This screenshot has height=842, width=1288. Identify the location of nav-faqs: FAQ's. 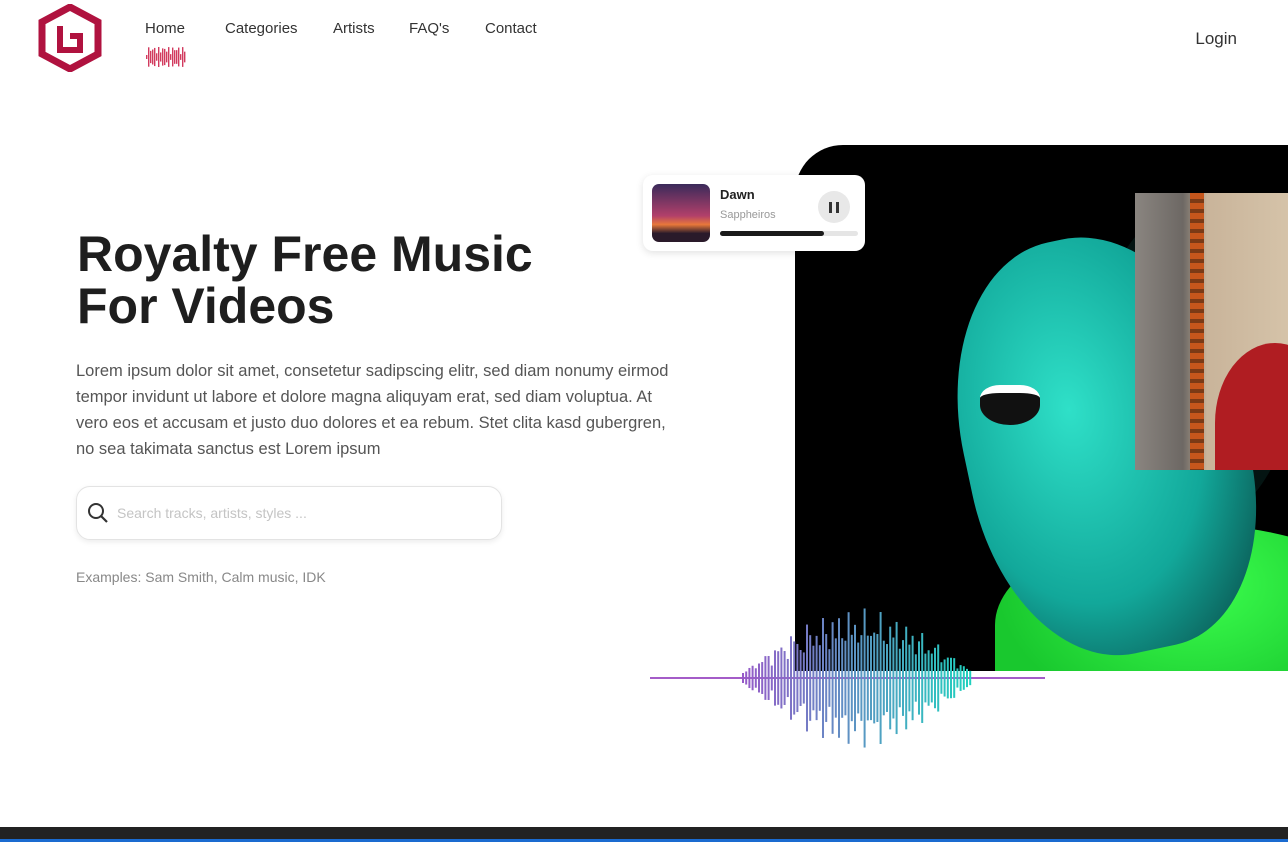
(429, 28).